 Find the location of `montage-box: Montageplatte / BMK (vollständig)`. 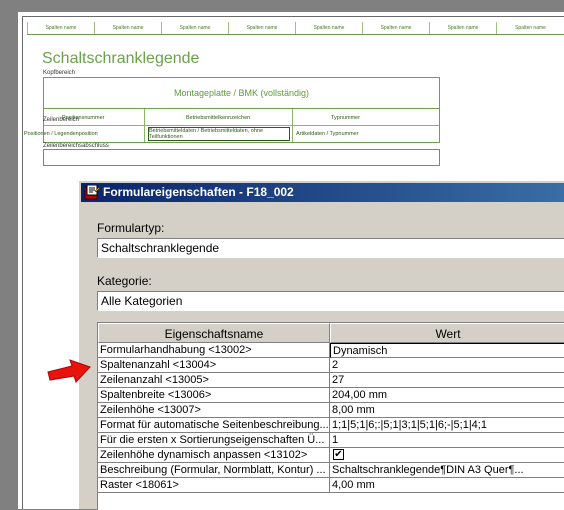

montage-box: Montageplatte / BMK (vollständig) is located at coordinates (241, 93).